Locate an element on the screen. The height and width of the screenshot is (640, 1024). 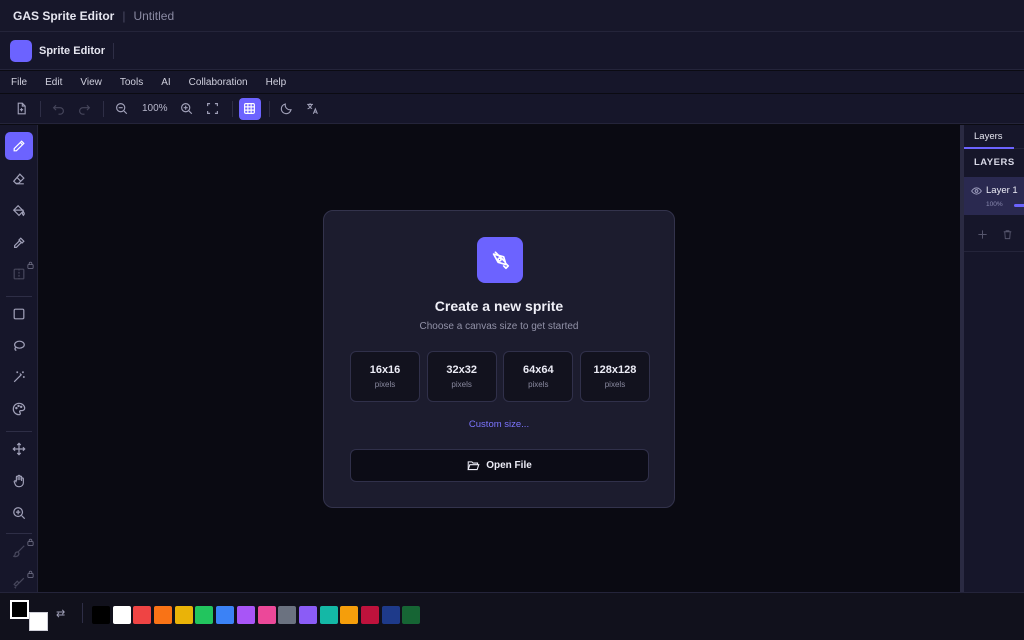
preset-16x16-button: 16x16 pixels is located at coordinates (385, 376).